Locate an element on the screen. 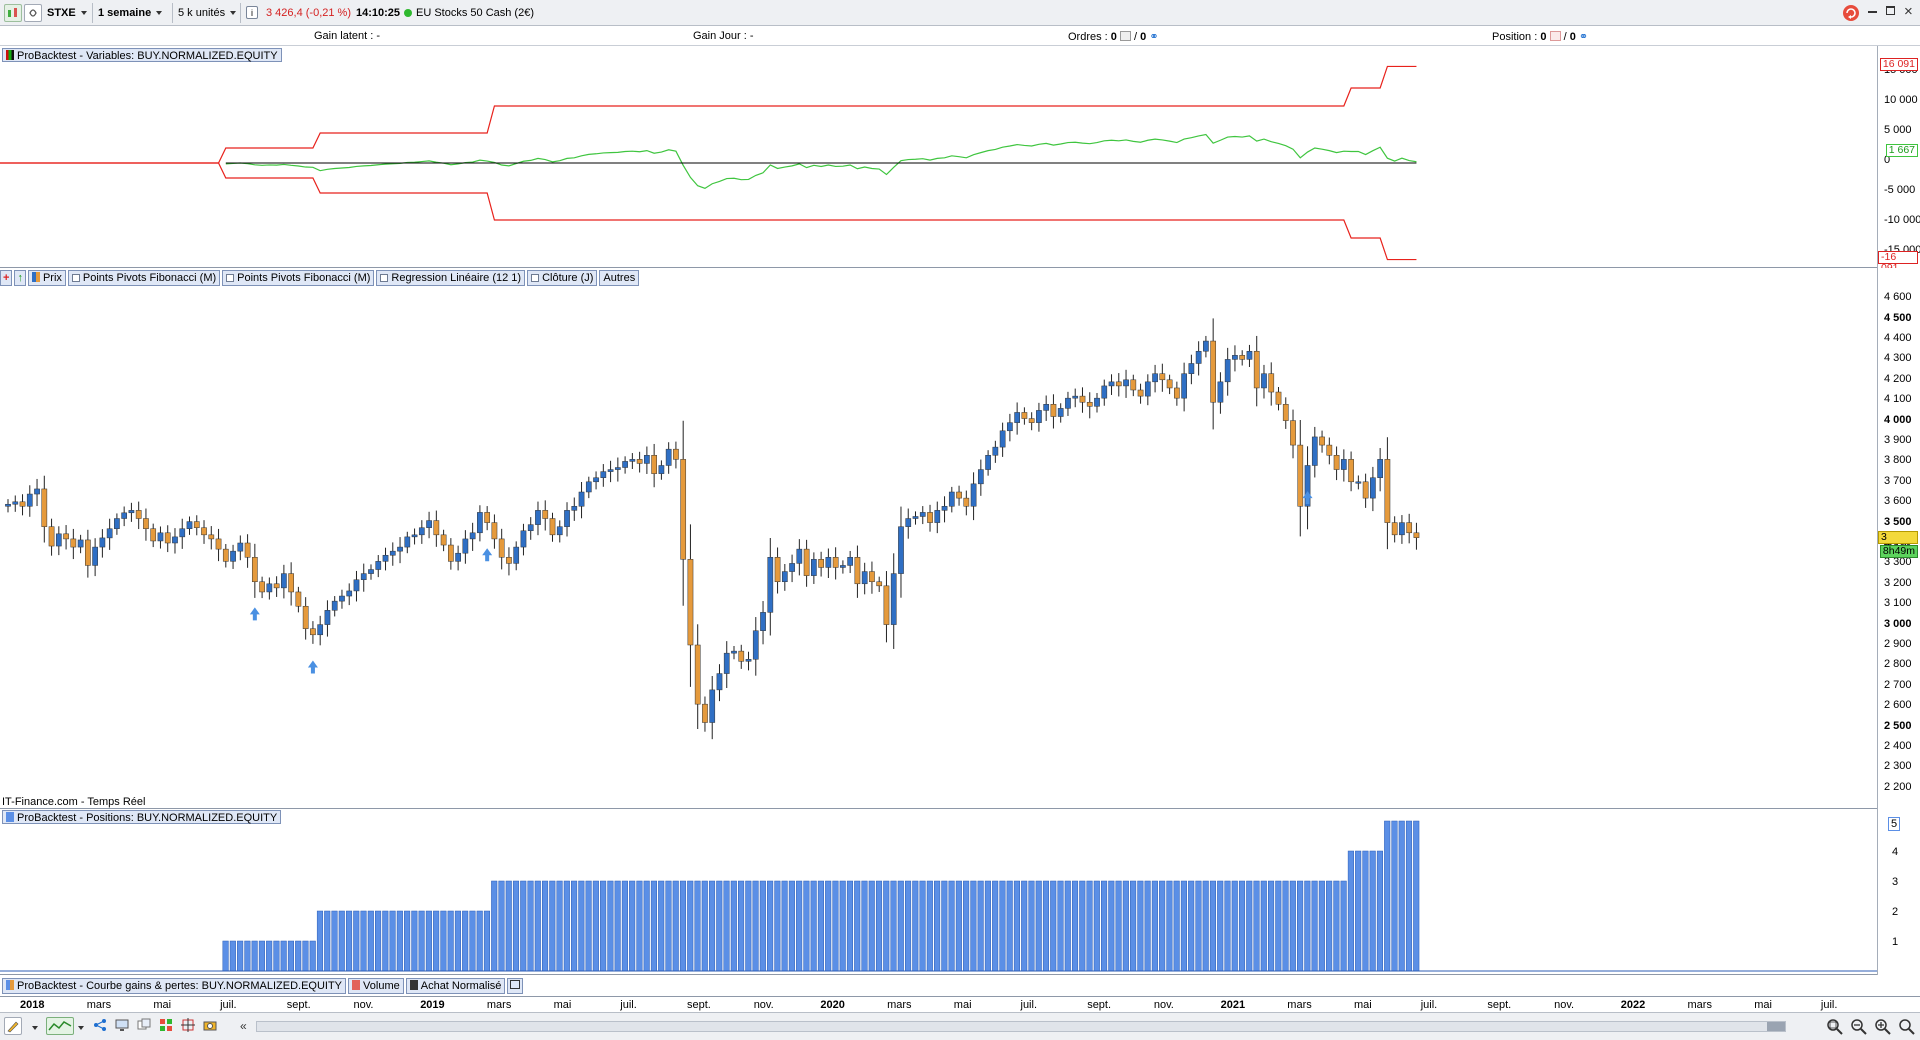 The height and width of the screenshot is (1040, 1920). scrollbar-thumb is located at coordinates (1776, 1026).